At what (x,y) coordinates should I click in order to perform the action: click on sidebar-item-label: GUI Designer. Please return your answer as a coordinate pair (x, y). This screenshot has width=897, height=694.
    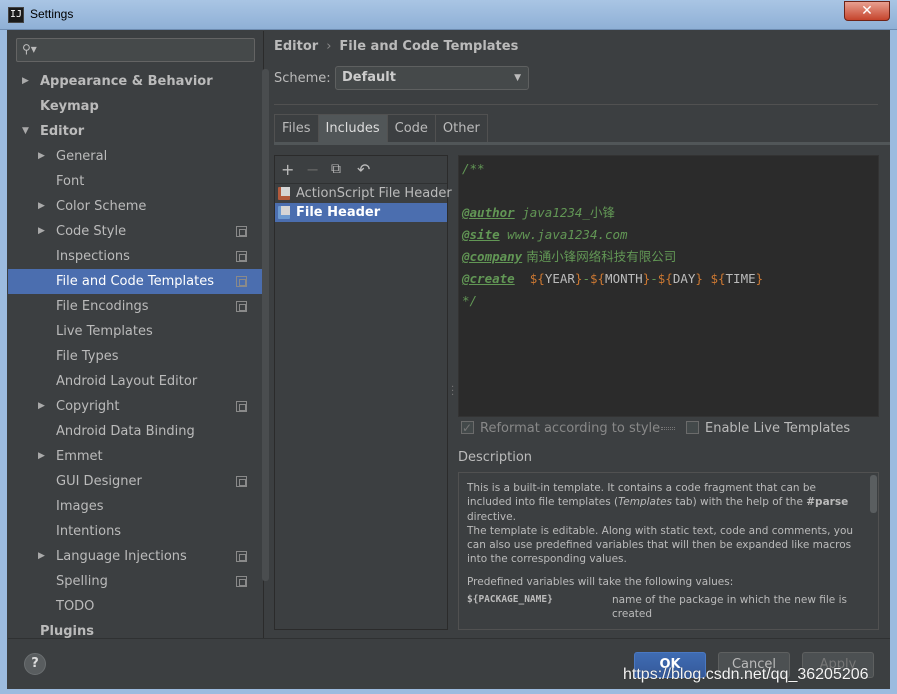
    Looking at the image, I should click on (99, 481).